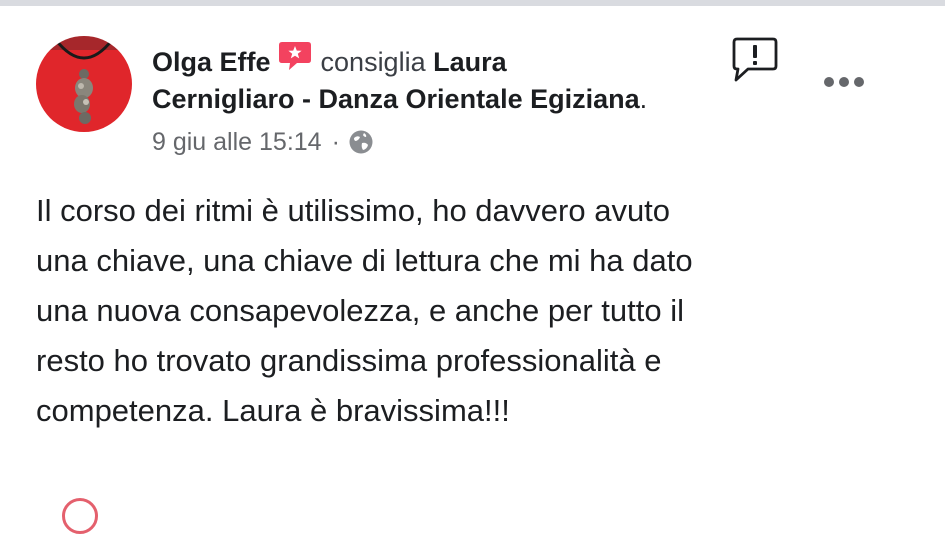 This screenshot has height=534, width=945. Describe the element at coordinates (273, 410) in the screenshot. I see `post-body-line: competenza. Laura è bravissima!!!` at that location.